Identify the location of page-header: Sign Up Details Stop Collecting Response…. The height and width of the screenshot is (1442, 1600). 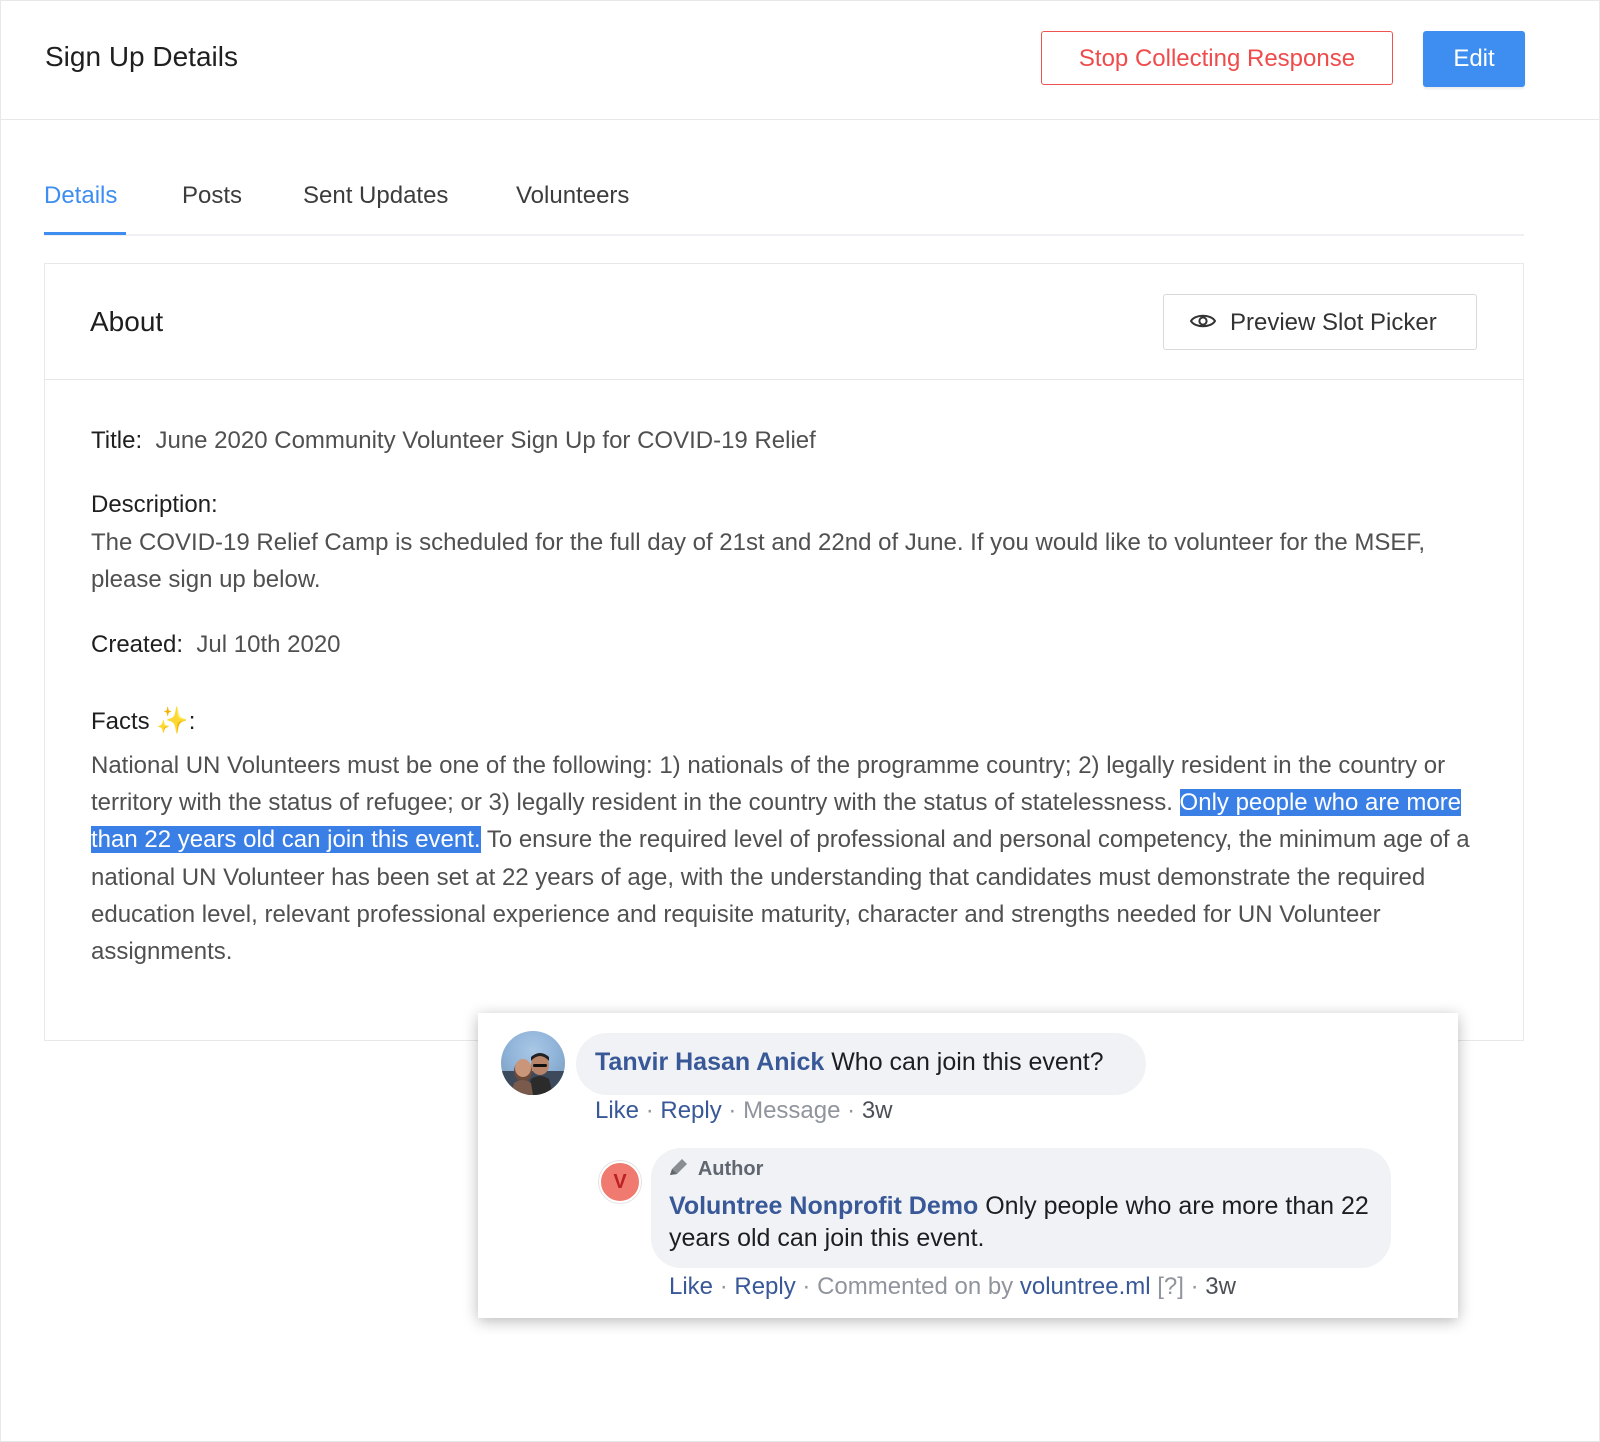
(800, 60).